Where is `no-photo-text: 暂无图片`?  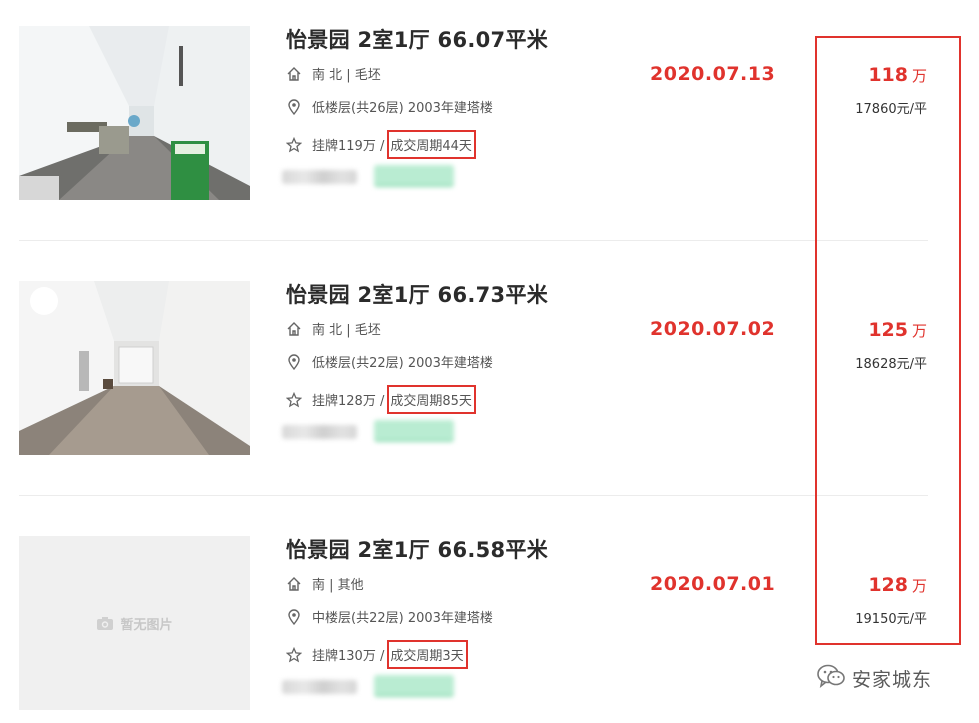 no-photo-text: 暂无图片 is located at coordinates (146, 625).